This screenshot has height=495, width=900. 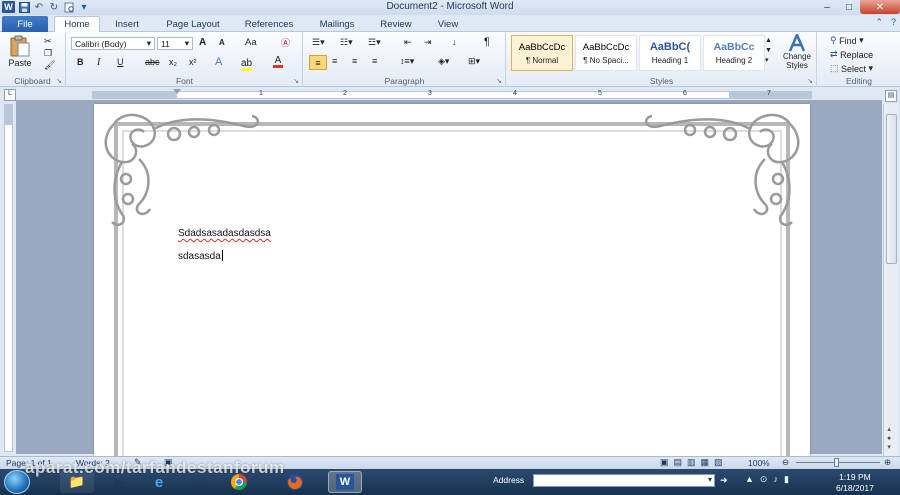 I want to click on line-spacing-icon: ↕≡▾, so click(x=407, y=61).